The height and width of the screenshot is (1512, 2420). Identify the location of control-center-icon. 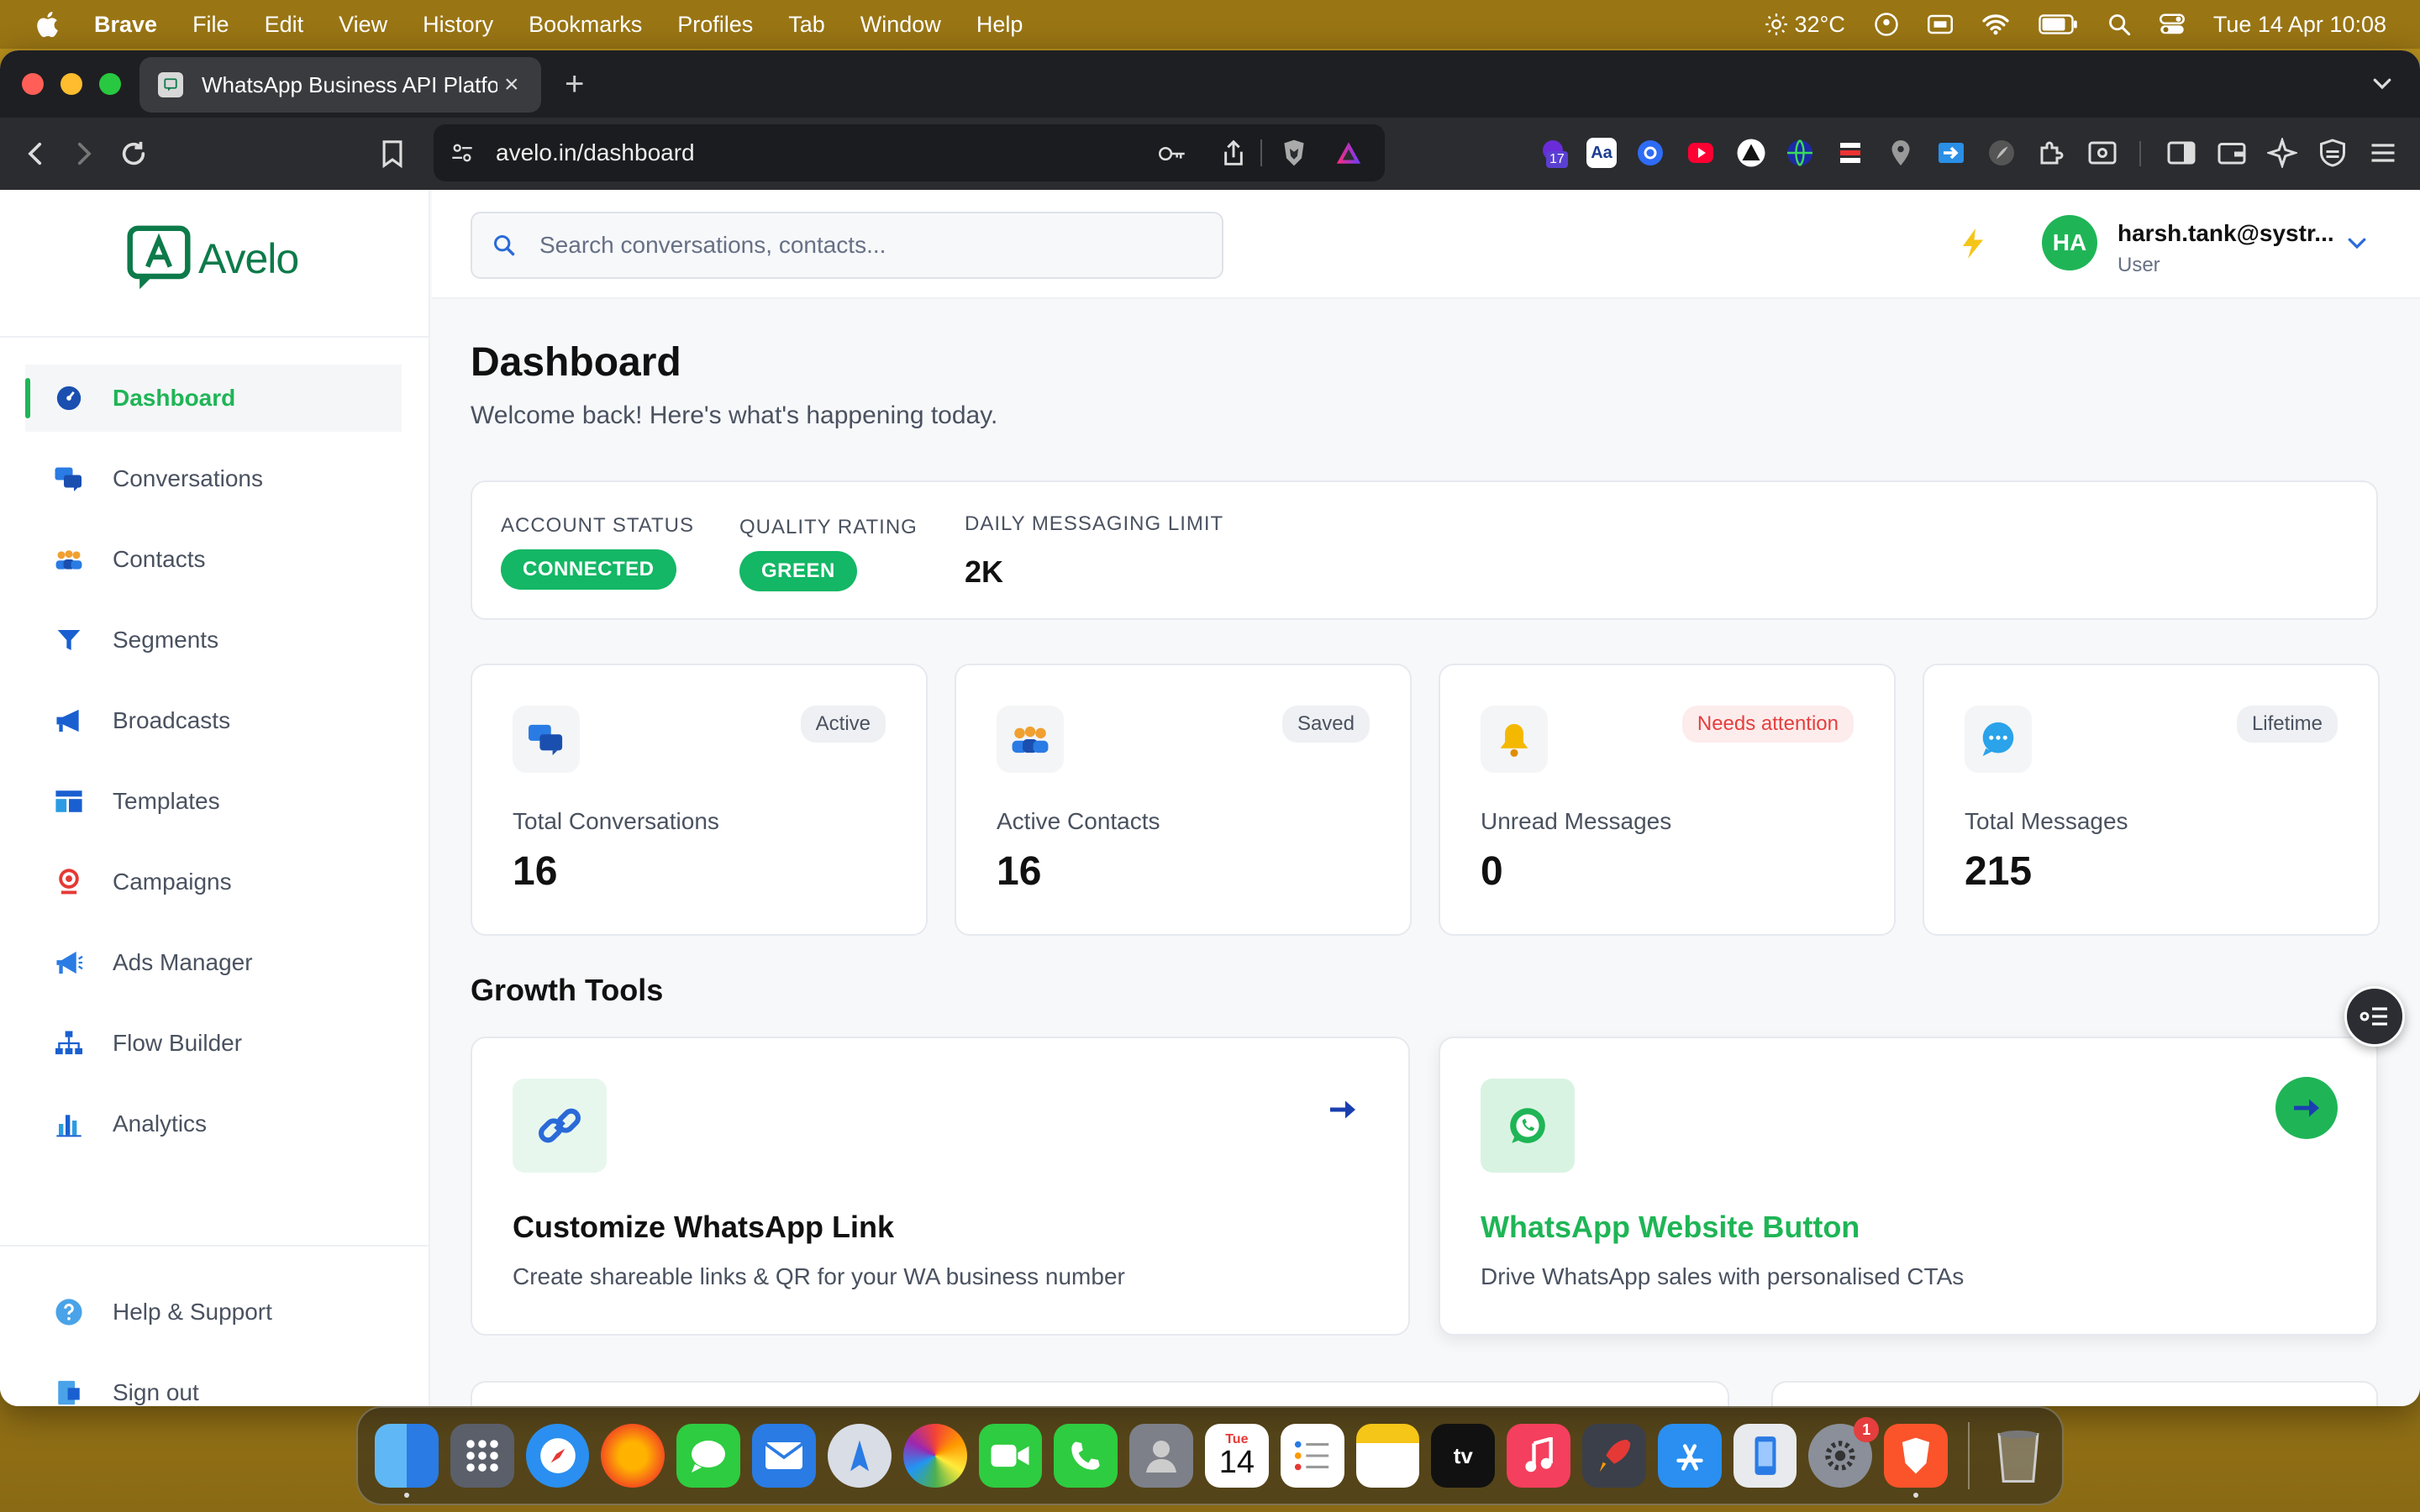
(2172, 24).